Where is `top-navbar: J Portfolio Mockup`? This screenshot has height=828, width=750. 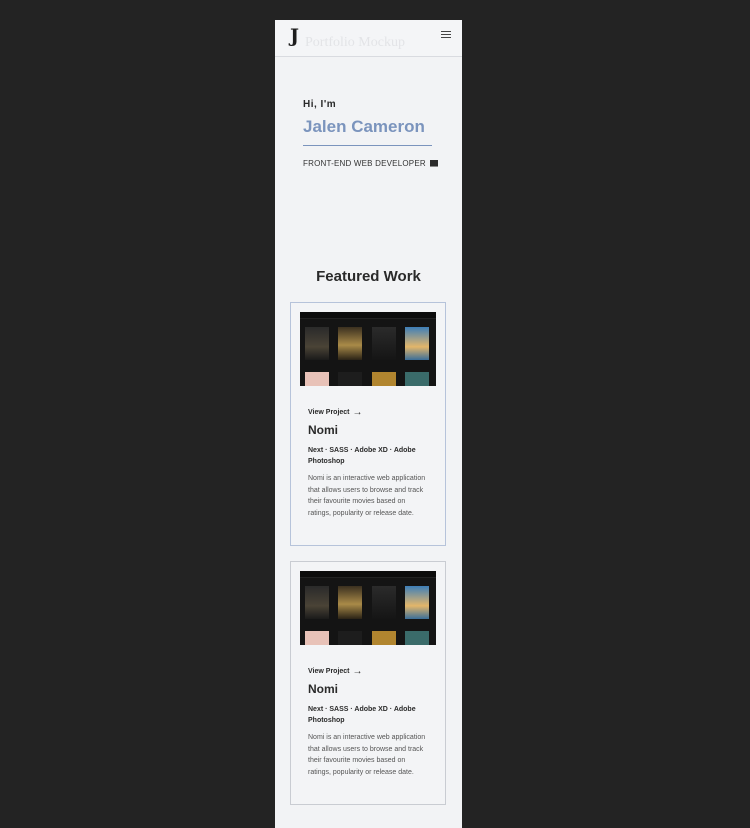
top-navbar: J Portfolio Mockup is located at coordinates (368, 38).